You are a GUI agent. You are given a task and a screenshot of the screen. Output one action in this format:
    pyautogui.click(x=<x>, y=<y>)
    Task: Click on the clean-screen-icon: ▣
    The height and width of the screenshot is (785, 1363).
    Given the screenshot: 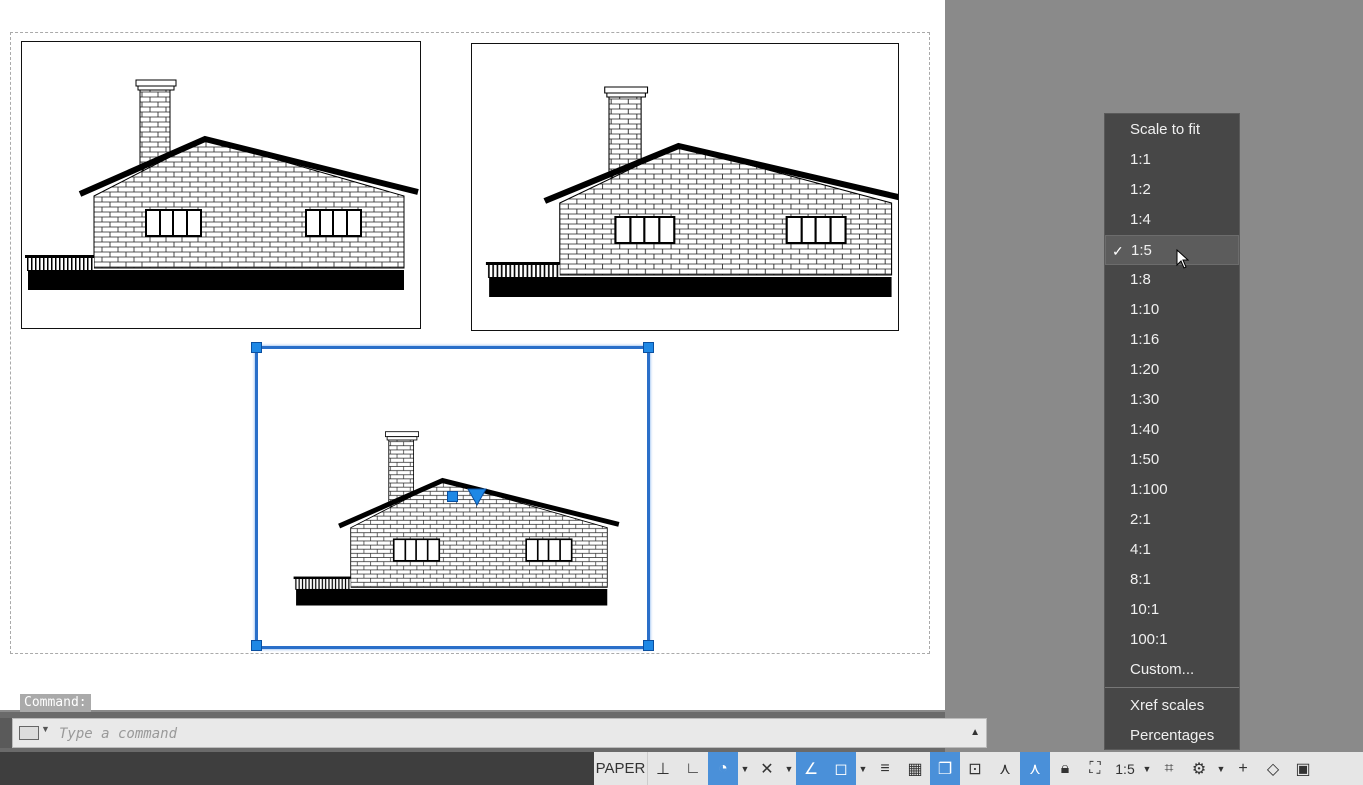 What is the action you would take?
    pyautogui.click(x=1303, y=768)
    